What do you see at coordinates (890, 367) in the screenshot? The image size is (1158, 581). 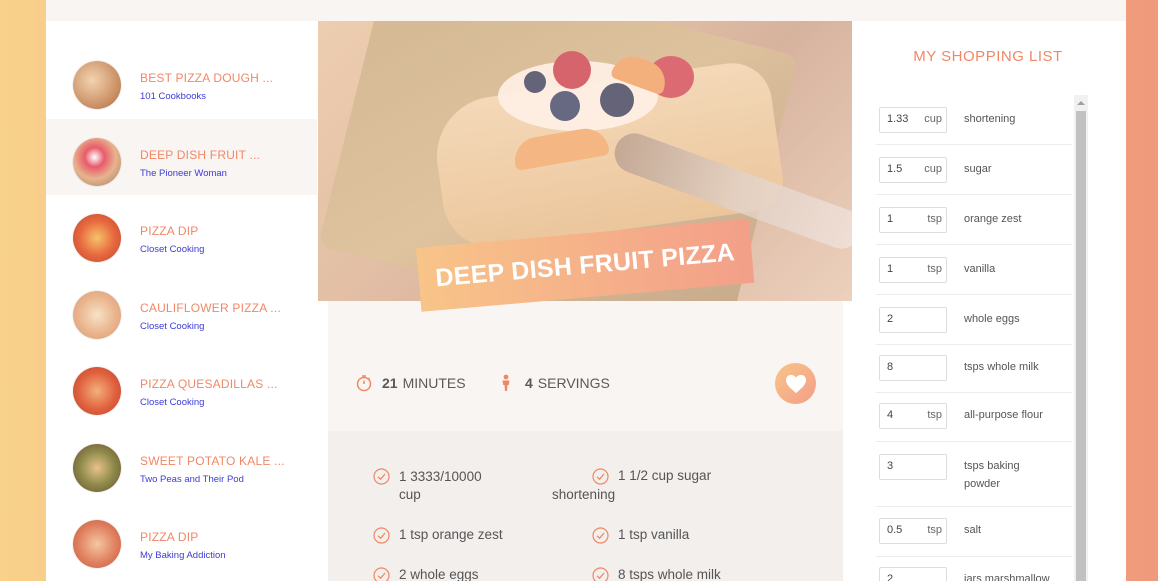 I see `quantity-value: 8` at bounding box center [890, 367].